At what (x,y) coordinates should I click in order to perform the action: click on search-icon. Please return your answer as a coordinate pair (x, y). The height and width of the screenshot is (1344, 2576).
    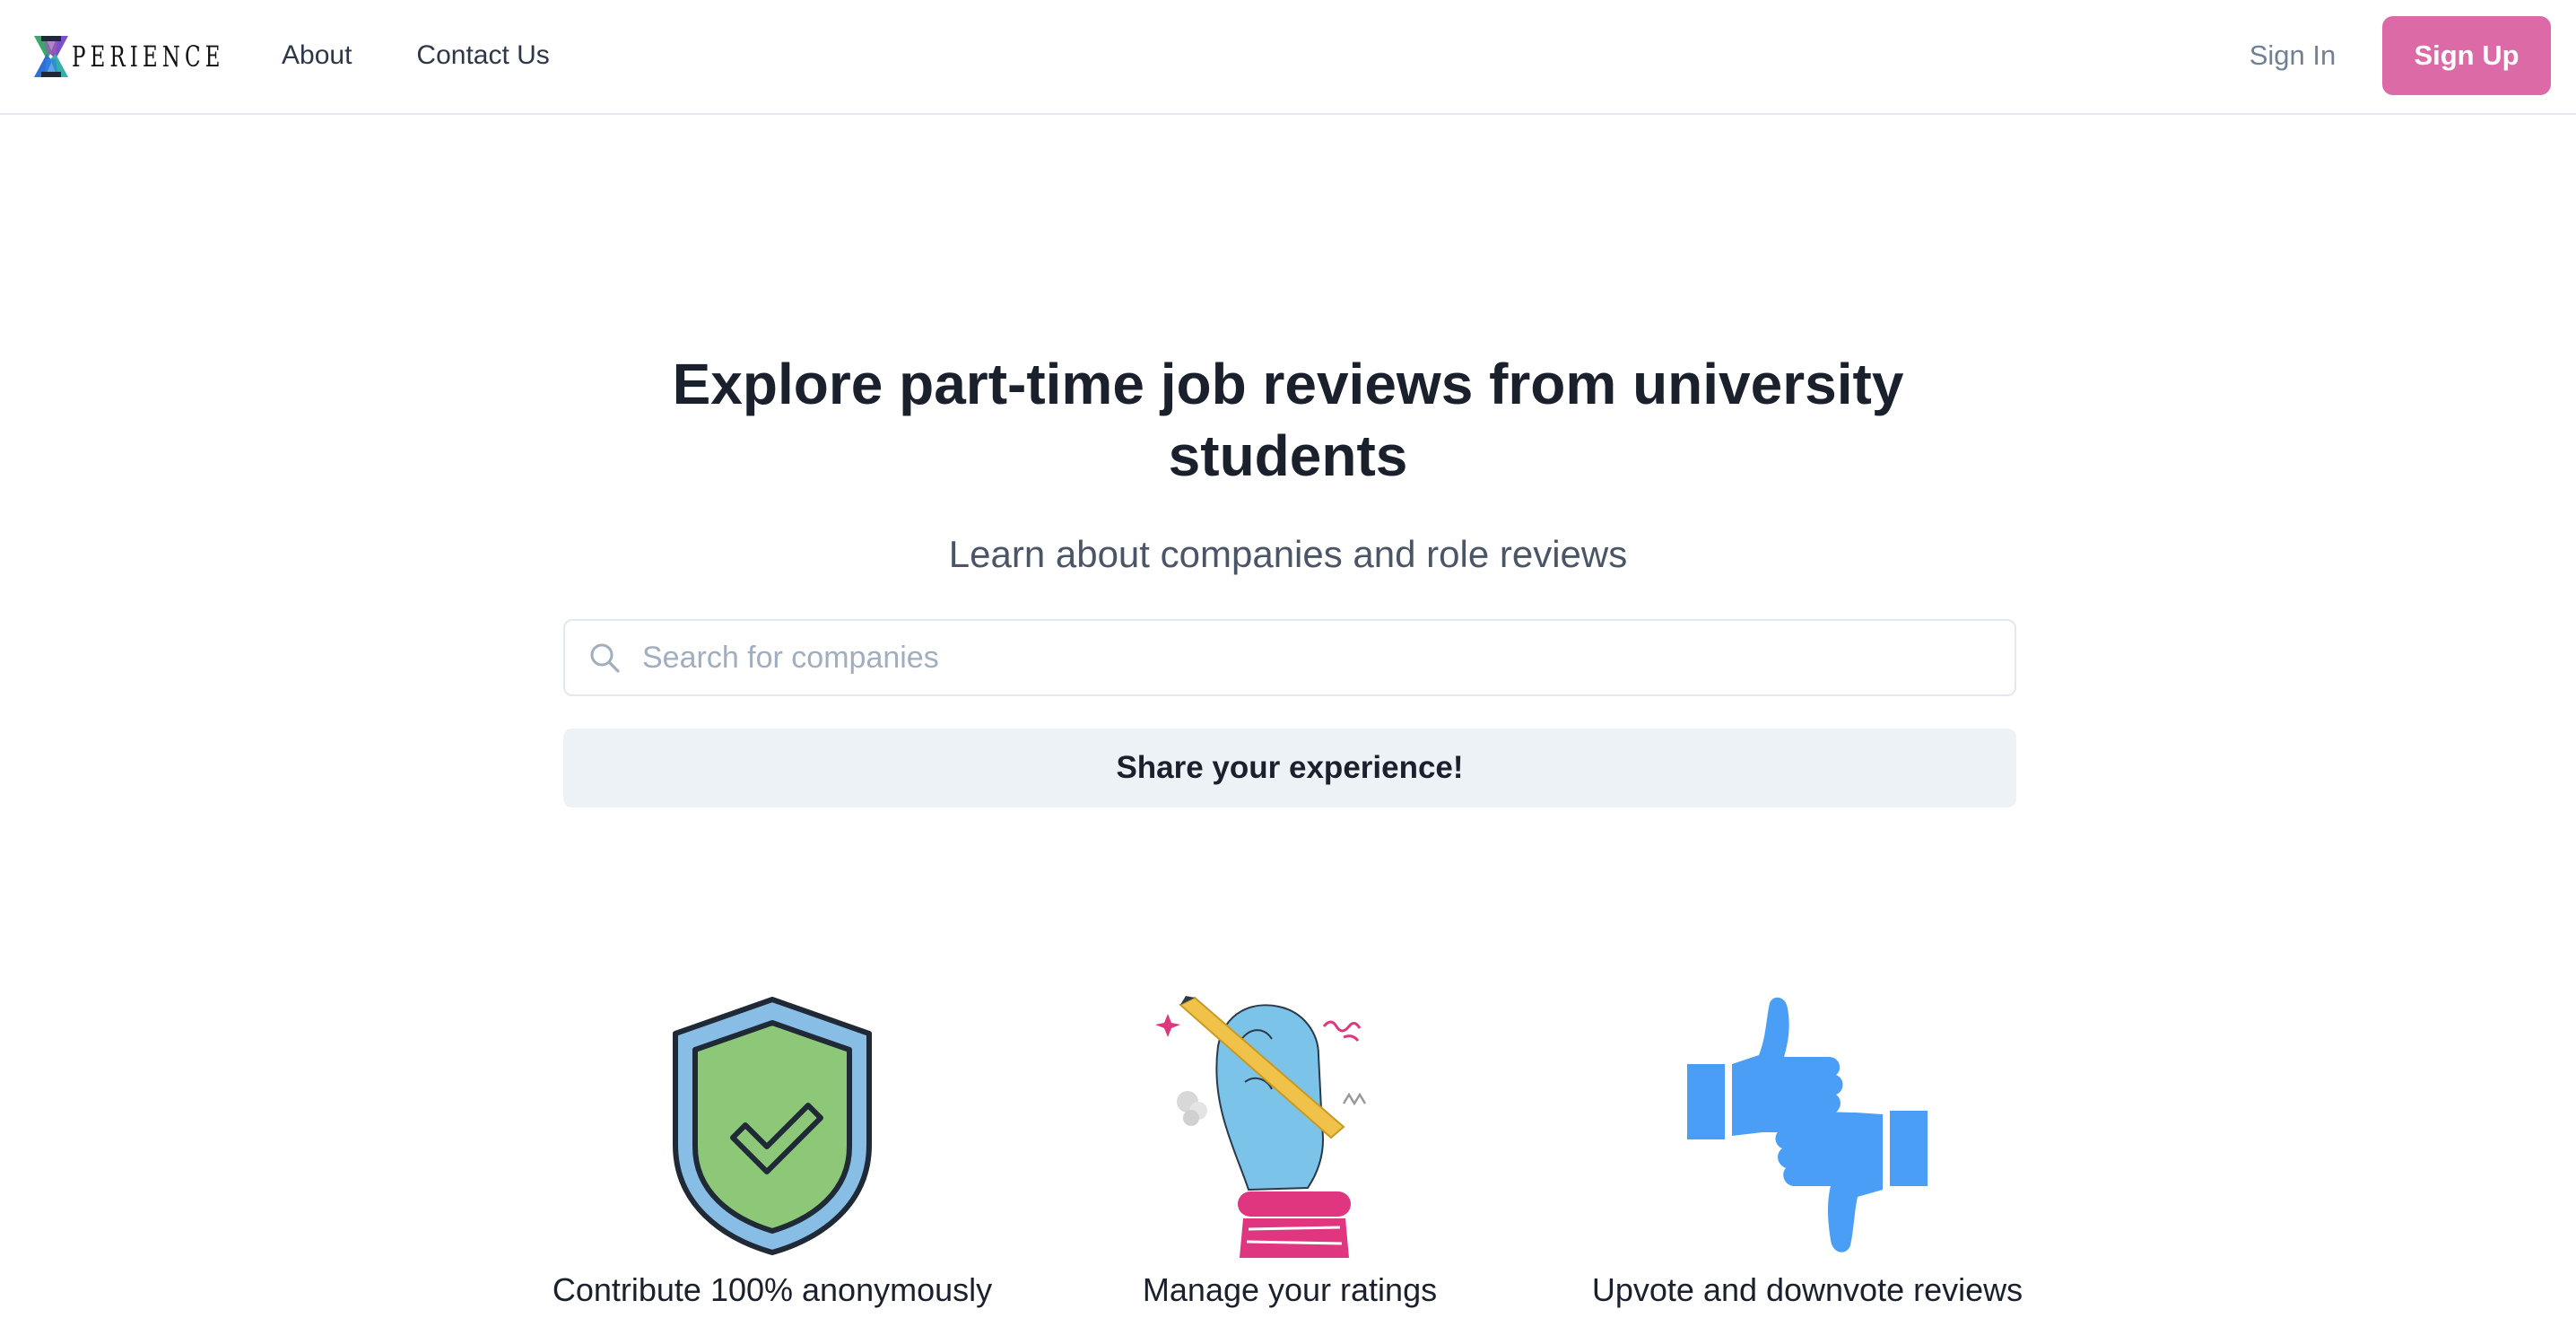
    Looking at the image, I should click on (605, 658).